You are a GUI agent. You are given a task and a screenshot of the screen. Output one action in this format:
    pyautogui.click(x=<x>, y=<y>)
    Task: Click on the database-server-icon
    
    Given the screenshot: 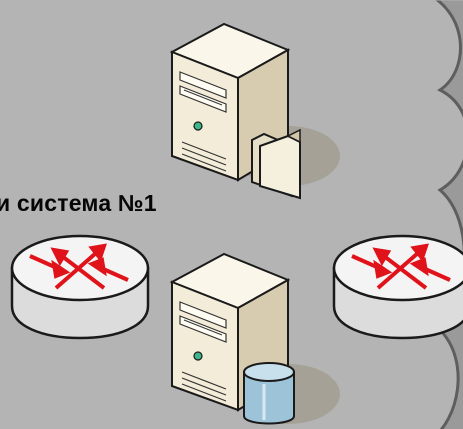 What is the action you would take?
    pyautogui.click(x=254, y=338)
    